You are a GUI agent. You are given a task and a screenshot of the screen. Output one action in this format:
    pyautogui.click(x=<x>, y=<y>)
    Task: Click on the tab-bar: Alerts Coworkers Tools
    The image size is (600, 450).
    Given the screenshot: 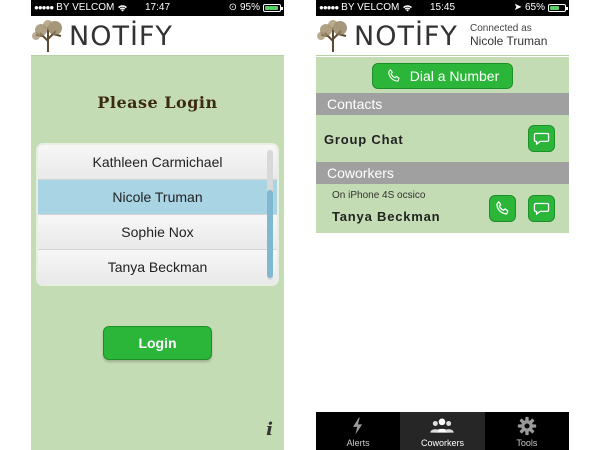 What is the action you would take?
    pyautogui.click(x=442, y=431)
    